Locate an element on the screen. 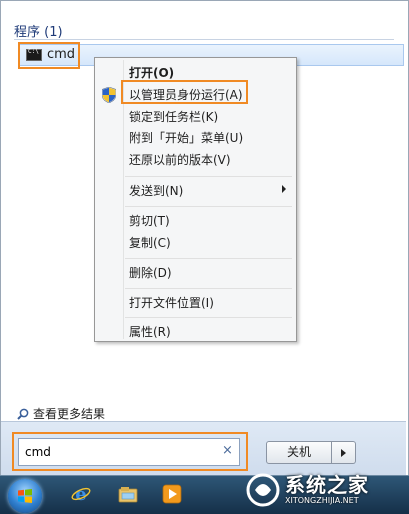 The height and width of the screenshot is (514, 409). result-item-label: cmd is located at coordinates (61, 54).